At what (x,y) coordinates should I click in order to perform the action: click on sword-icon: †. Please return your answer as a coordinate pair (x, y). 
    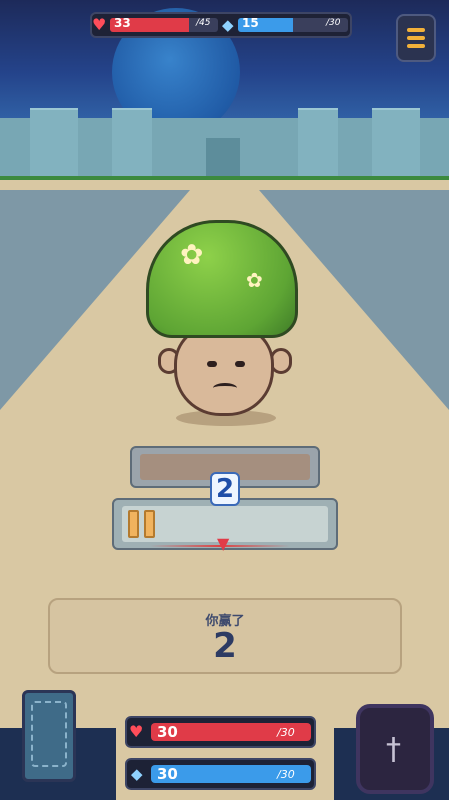
    Looking at the image, I should click on (393, 749).